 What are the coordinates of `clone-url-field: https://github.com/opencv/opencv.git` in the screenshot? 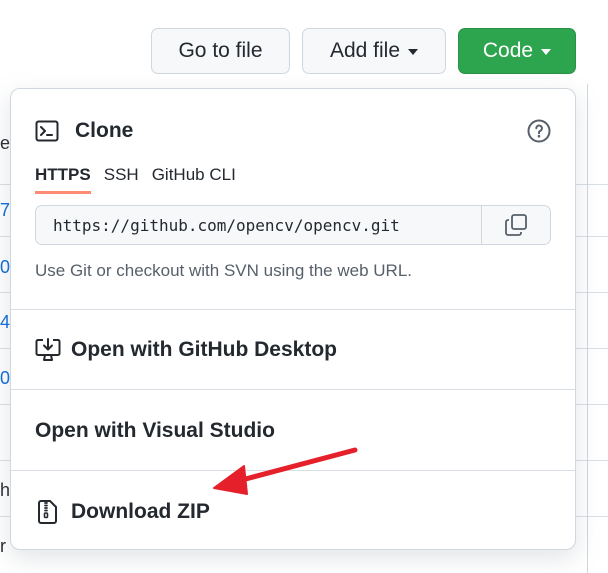 It's located at (293, 225).